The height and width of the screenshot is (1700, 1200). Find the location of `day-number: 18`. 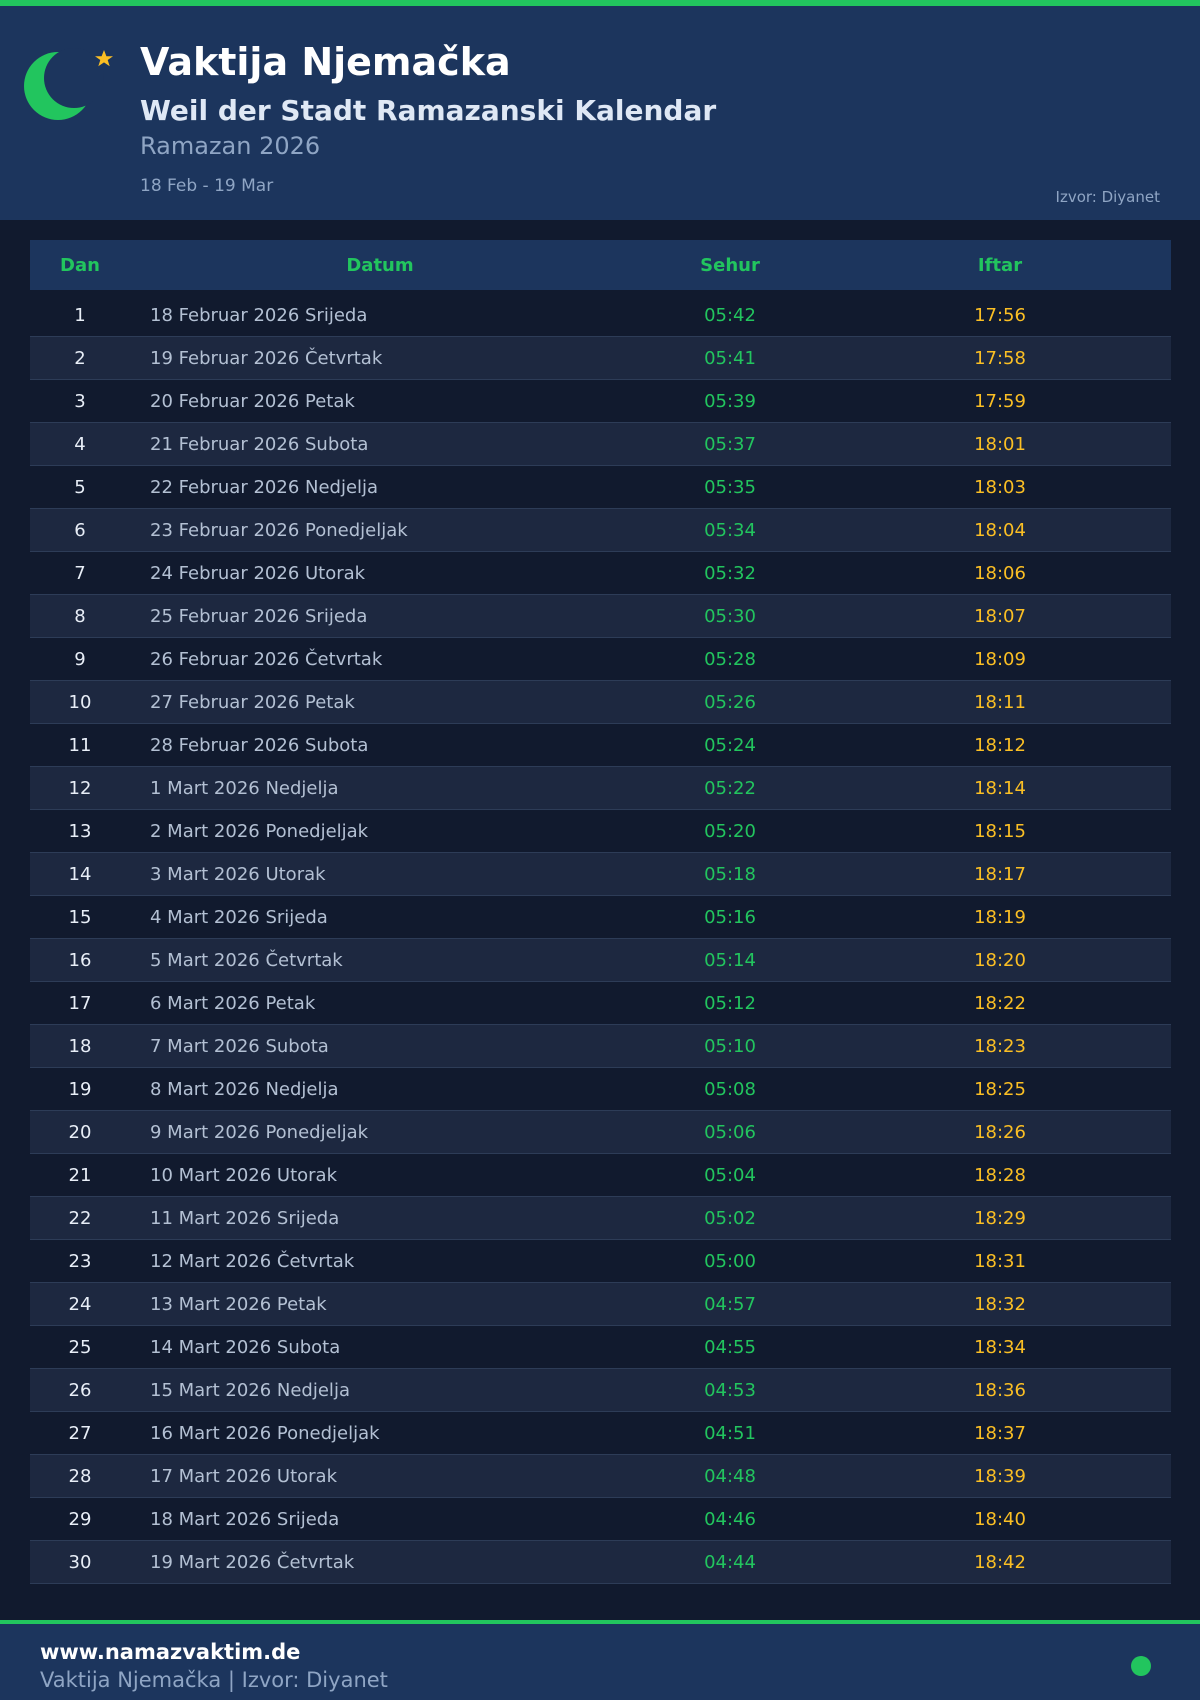

day-number: 18 is located at coordinates (80, 1046).